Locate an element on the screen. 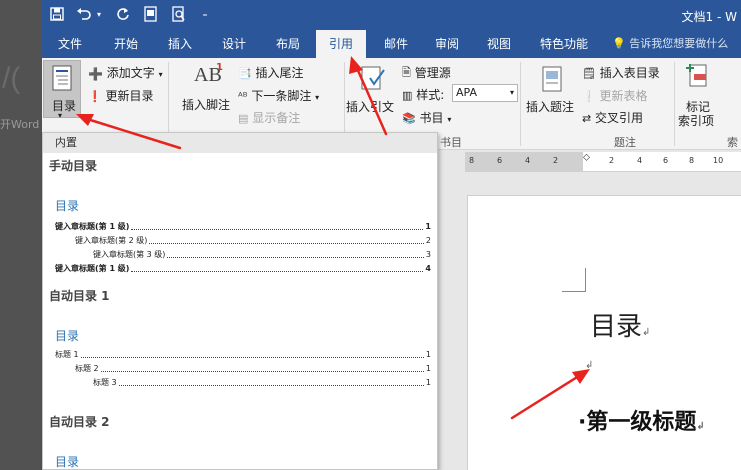 The image size is (741, 470). auto-toc-1-title: 目录 is located at coordinates (67, 336).